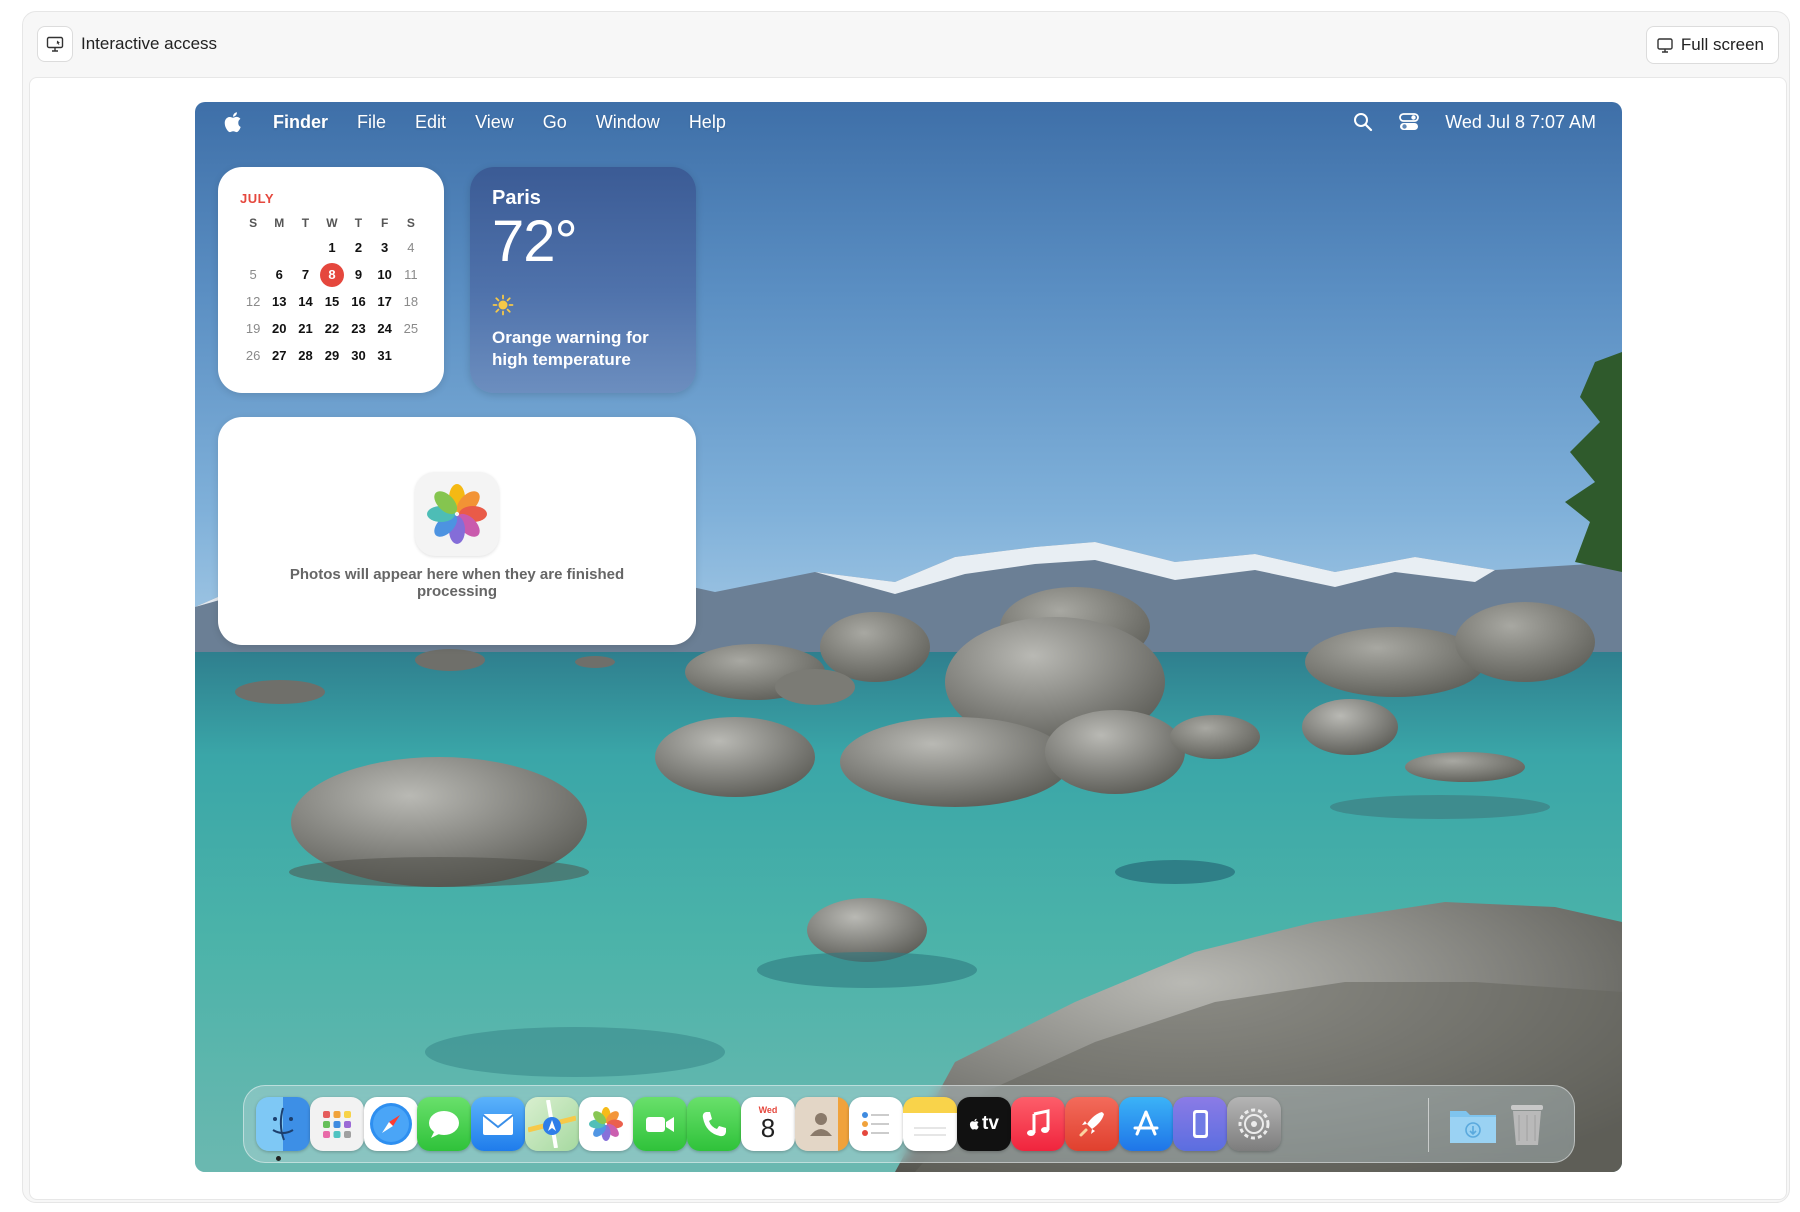 This screenshot has width=1800, height=1212. Describe the element at coordinates (385, 247) in the screenshot. I see `calendar-day: 3` at that location.